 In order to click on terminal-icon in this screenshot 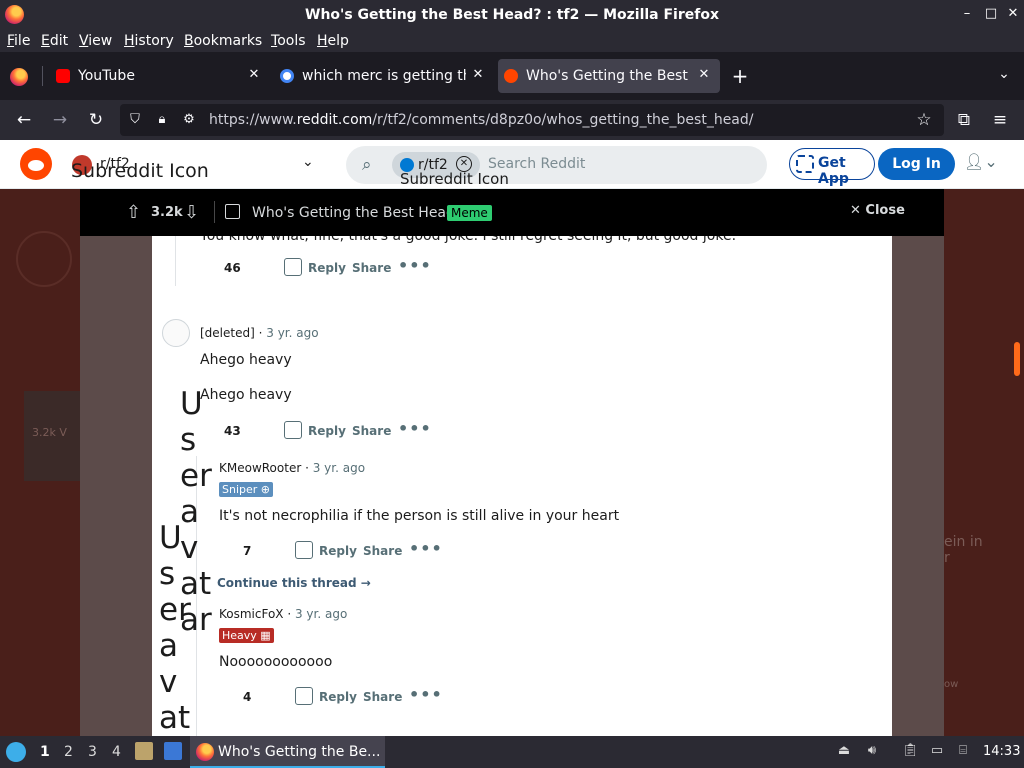, I will do `click(173, 751)`.